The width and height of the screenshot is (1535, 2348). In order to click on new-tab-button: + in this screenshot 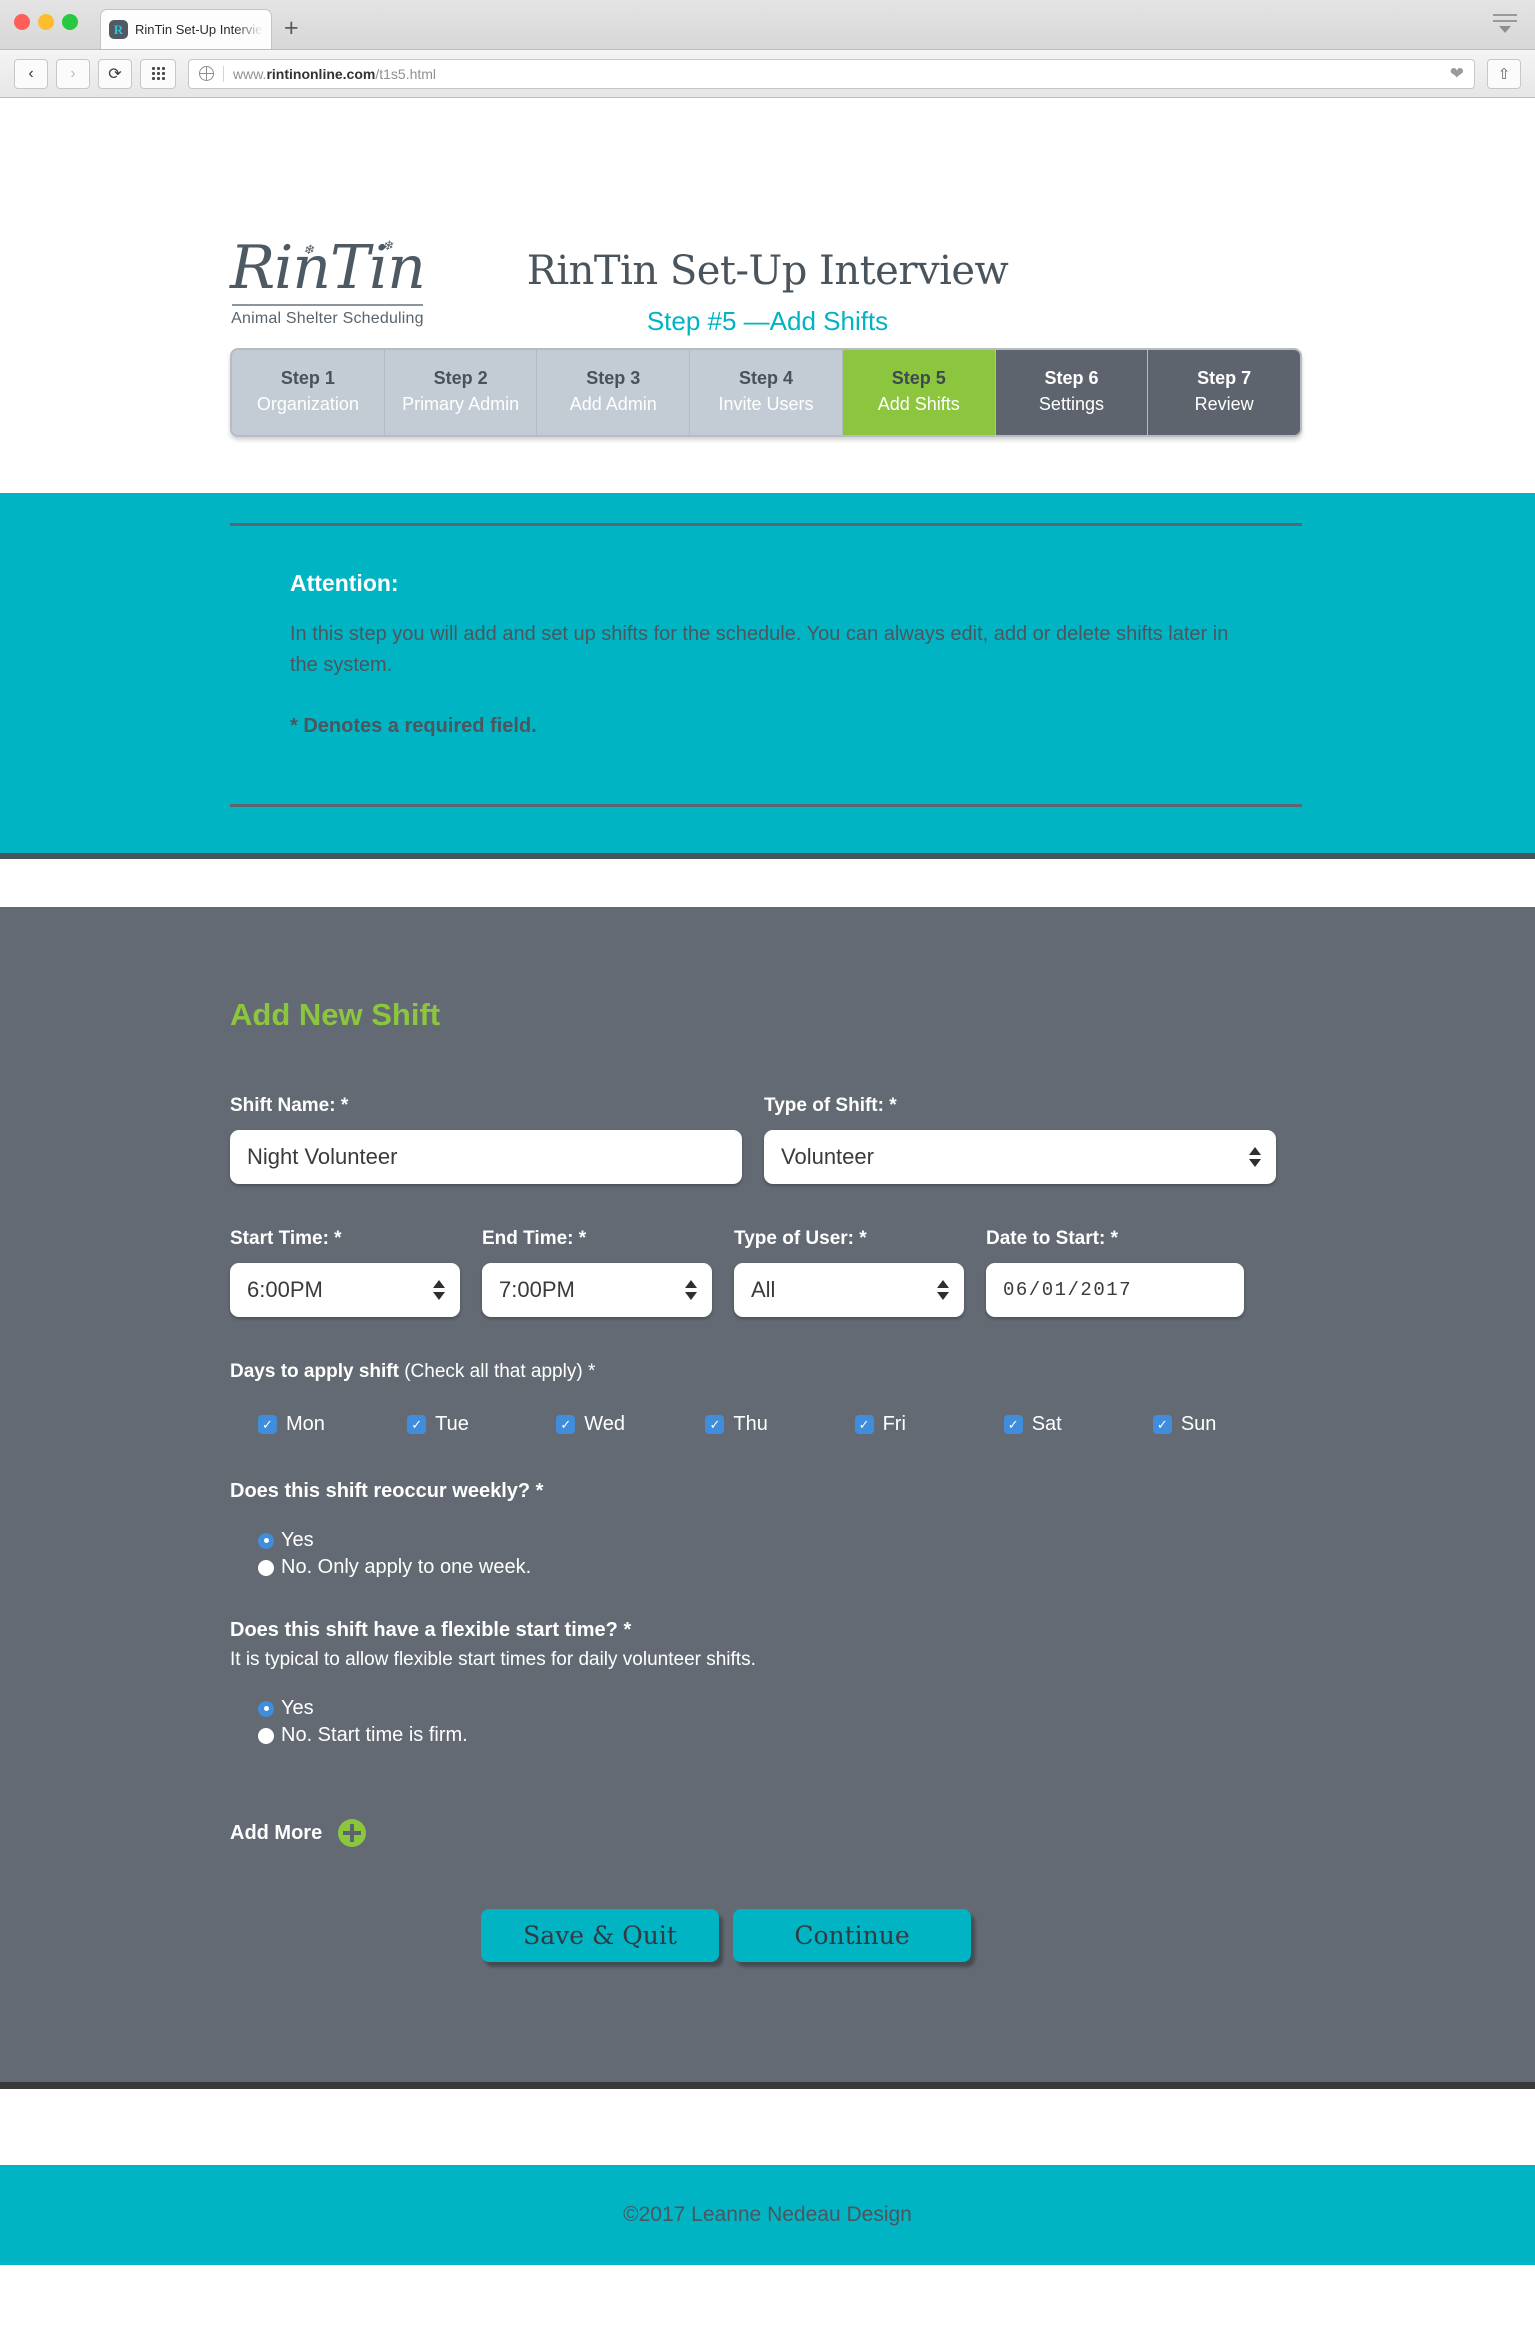, I will do `click(291, 32)`.